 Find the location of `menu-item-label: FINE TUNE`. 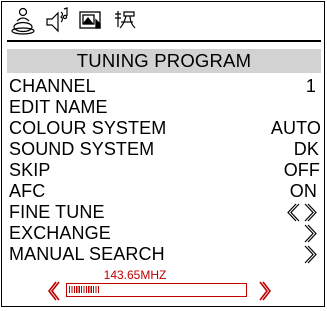

menu-item-label: FINE TUNE is located at coordinates (57, 212).